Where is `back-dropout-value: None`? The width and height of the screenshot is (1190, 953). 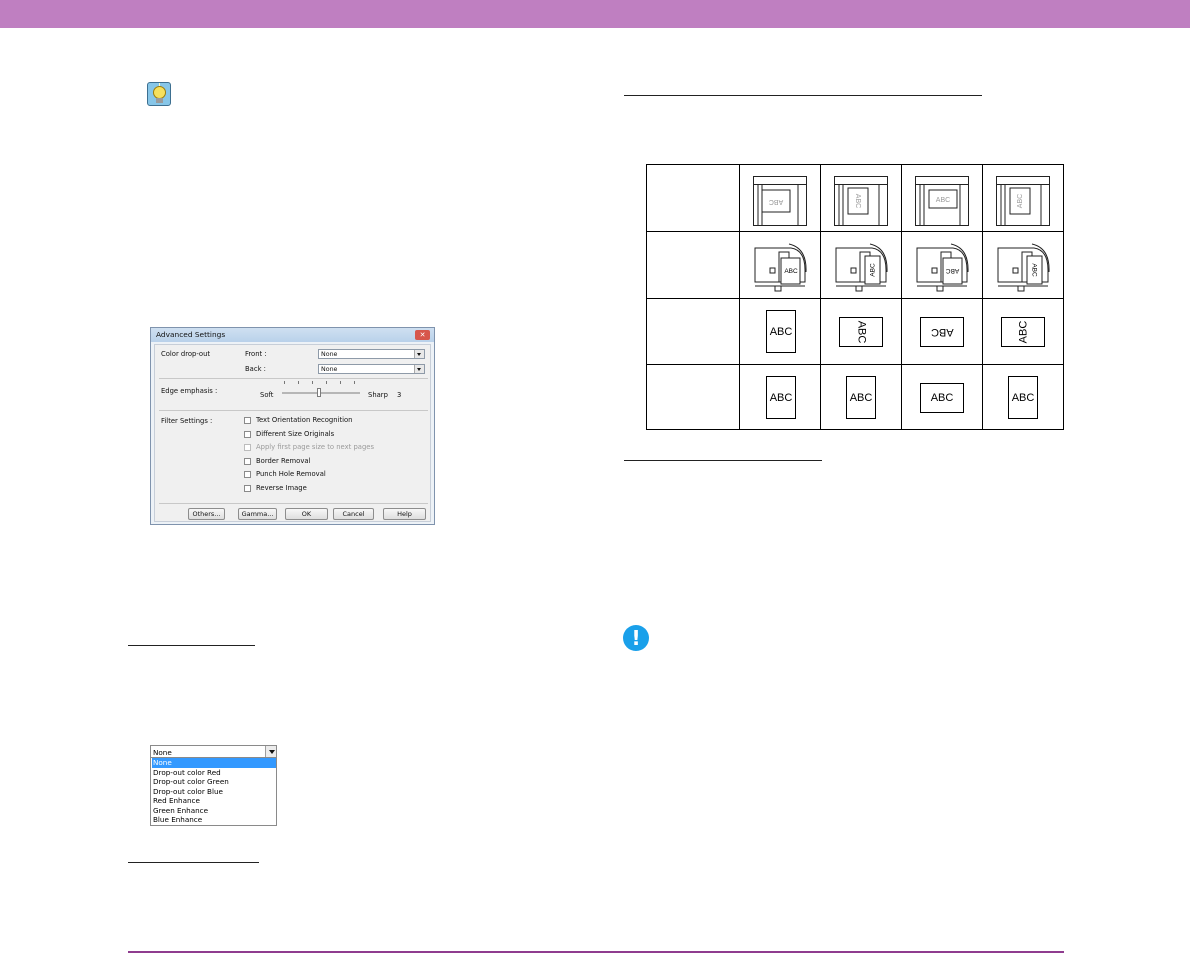 back-dropout-value: None is located at coordinates (329, 369).